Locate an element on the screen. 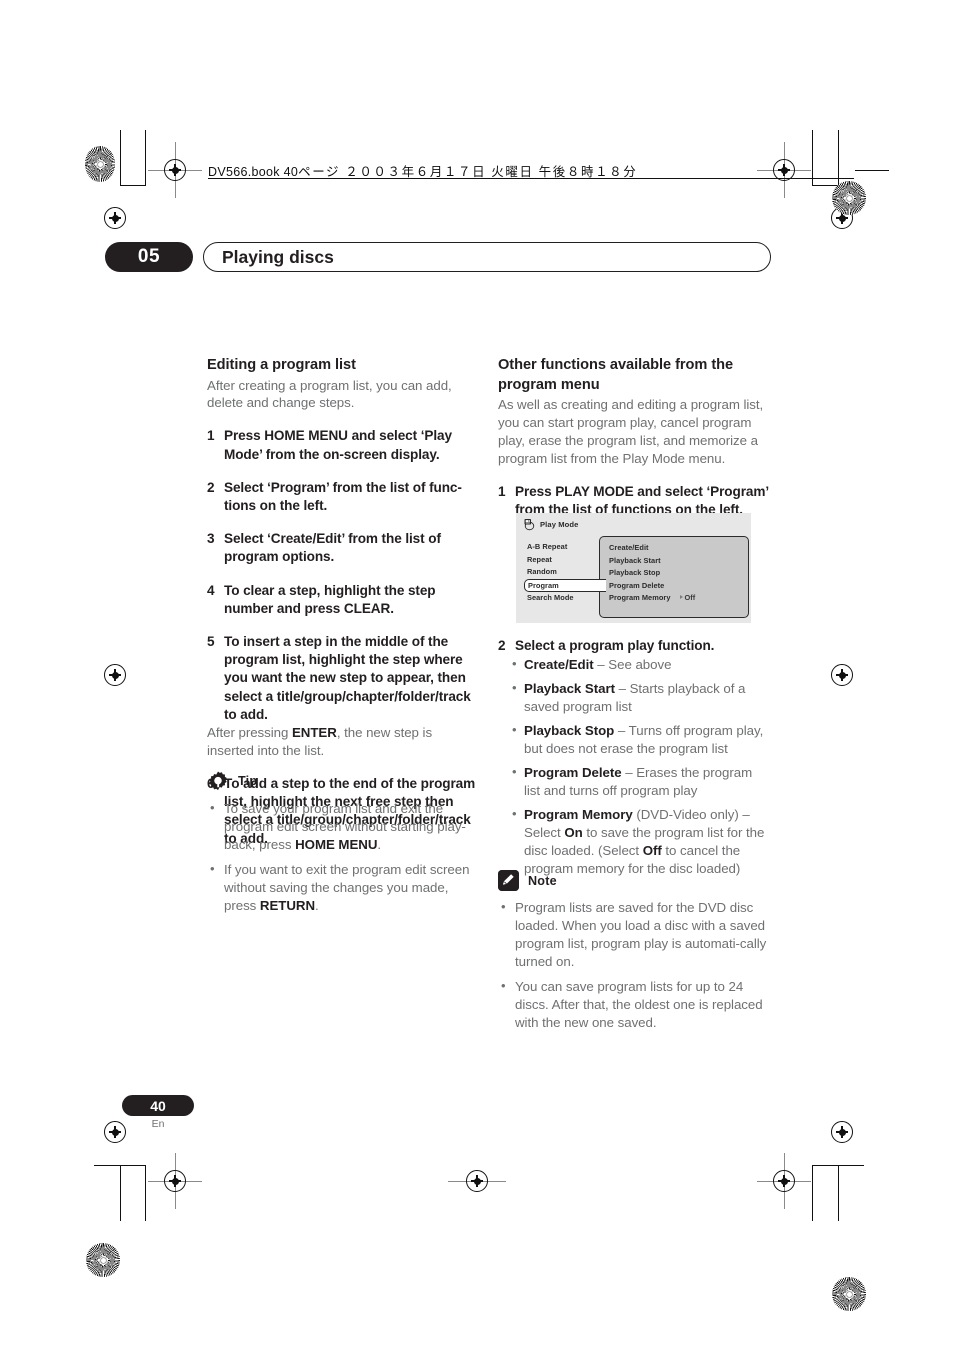 This screenshot has width=954, height=1351. play-mode-screen-icon is located at coordinates (529, 524).